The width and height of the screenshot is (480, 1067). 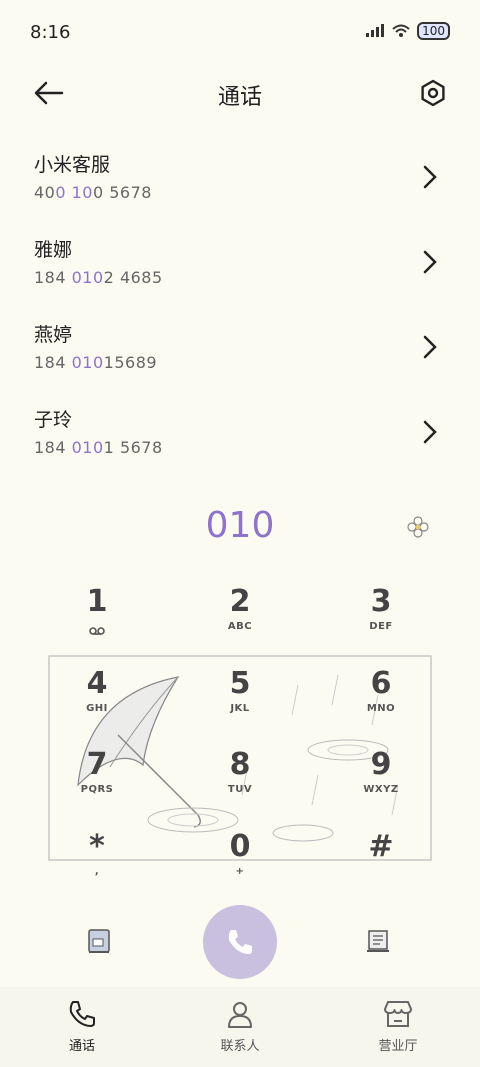 What do you see at coordinates (98, 277) in the screenshot?
I see `contact-number: 184 0102 4685` at bounding box center [98, 277].